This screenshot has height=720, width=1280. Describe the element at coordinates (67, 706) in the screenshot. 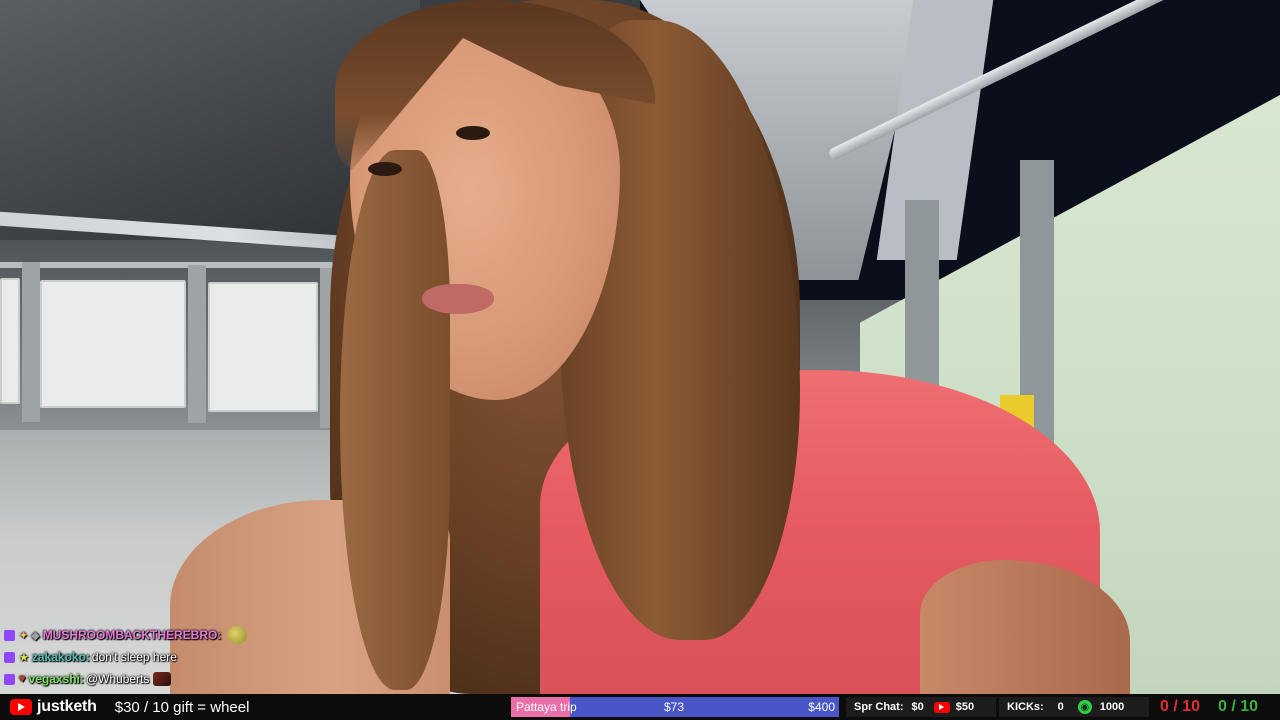

I see `channel-name: justketh` at that location.